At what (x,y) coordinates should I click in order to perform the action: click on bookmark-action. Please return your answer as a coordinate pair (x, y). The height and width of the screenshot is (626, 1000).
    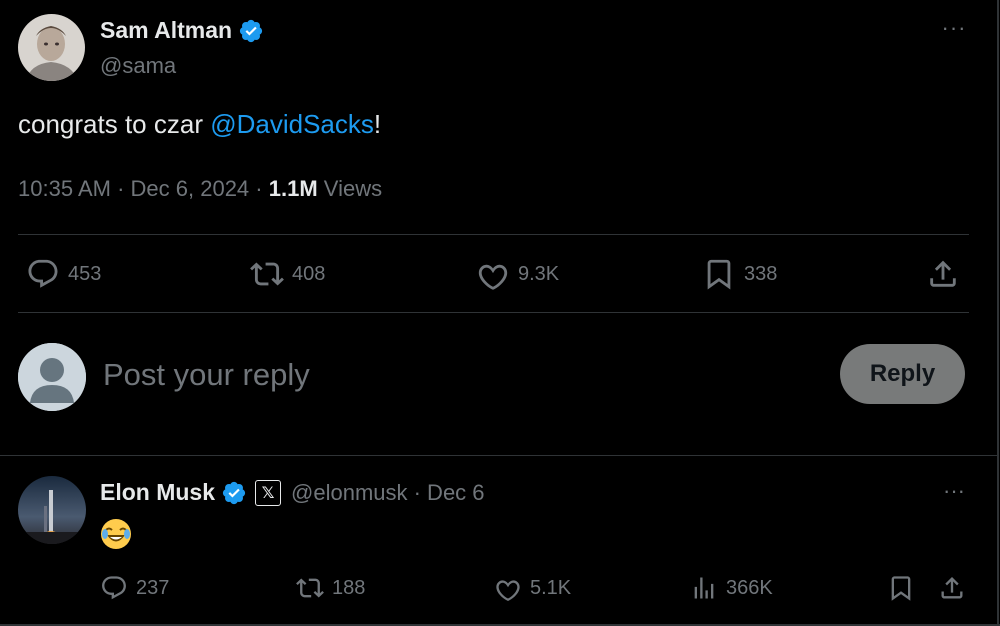
    Looking at the image, I should click on (901, 588).